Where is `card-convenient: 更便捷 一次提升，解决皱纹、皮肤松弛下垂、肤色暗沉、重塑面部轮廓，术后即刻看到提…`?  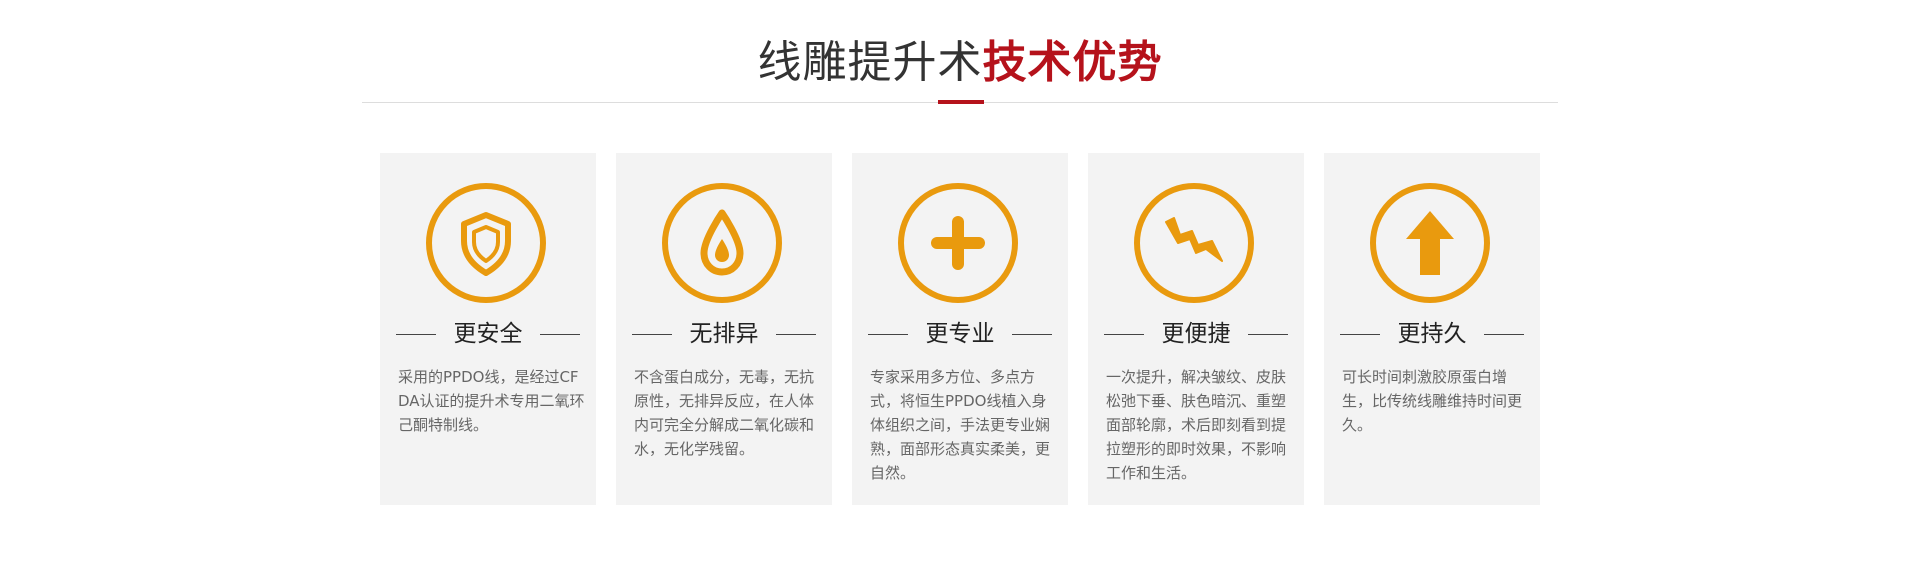
card-convenient: 更便捷 一次提升，解决皱纹、皮肤松弛下垂、肤色暗沉、重塑面部轮廓，术后即刻看到提… is located at coordinates (1196, 329).